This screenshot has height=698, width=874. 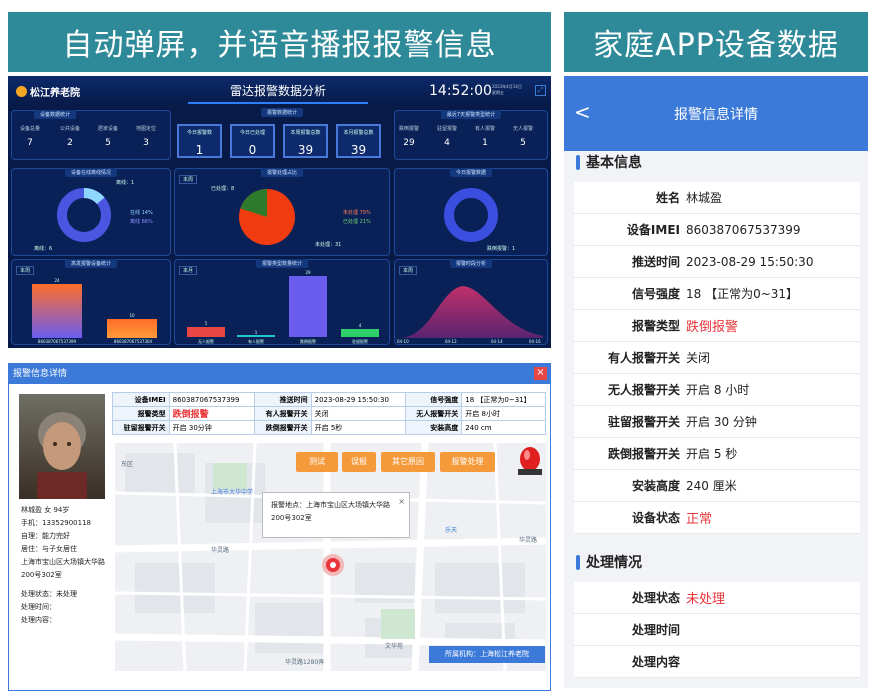 I want to click on item-value: 860387067537399, so click(x=743, y=229).